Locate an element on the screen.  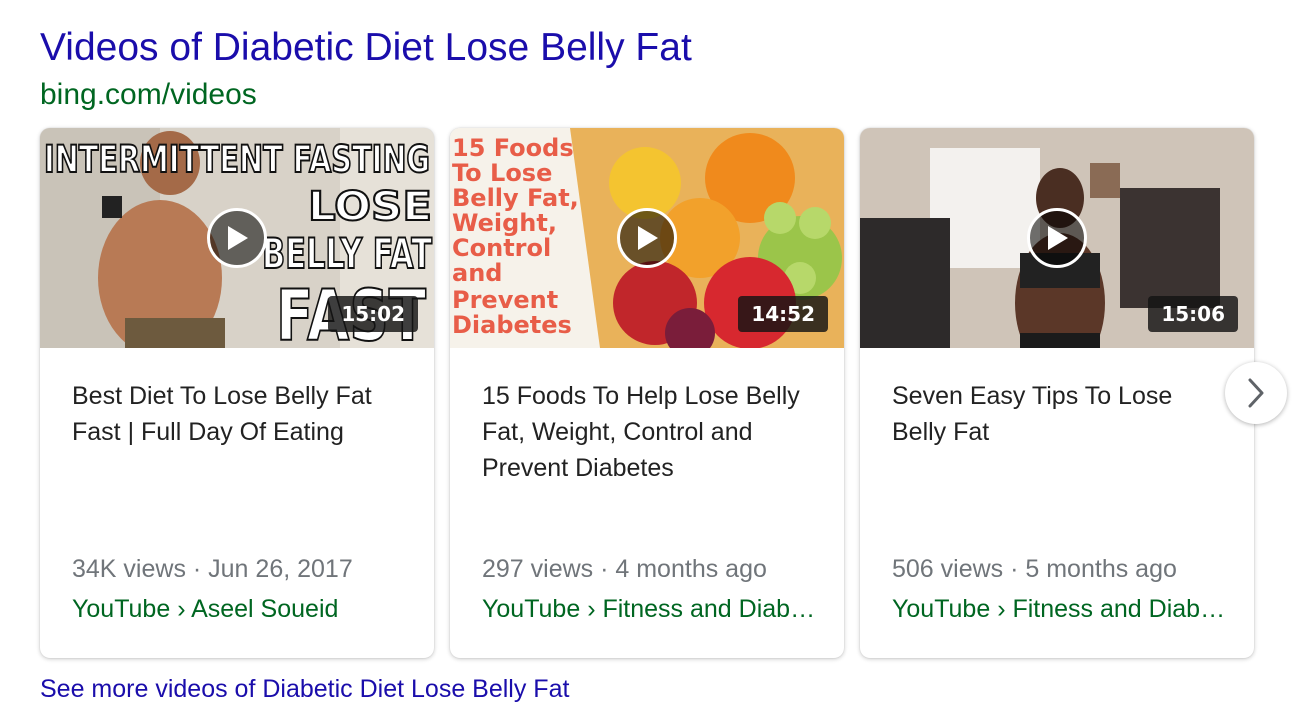
thumb-line: 15 Foods is located at coordinates (513, 148).